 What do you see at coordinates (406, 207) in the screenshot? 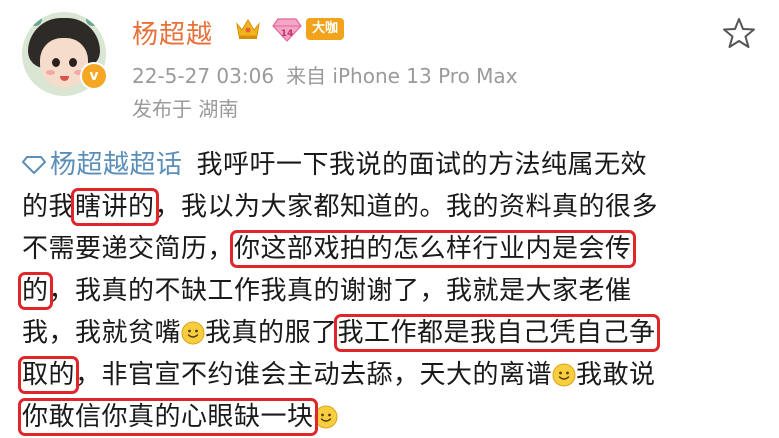
I see `post-text: ，我以为大家都知道的。我的资料真的很多` at bounding box center [406, 207].